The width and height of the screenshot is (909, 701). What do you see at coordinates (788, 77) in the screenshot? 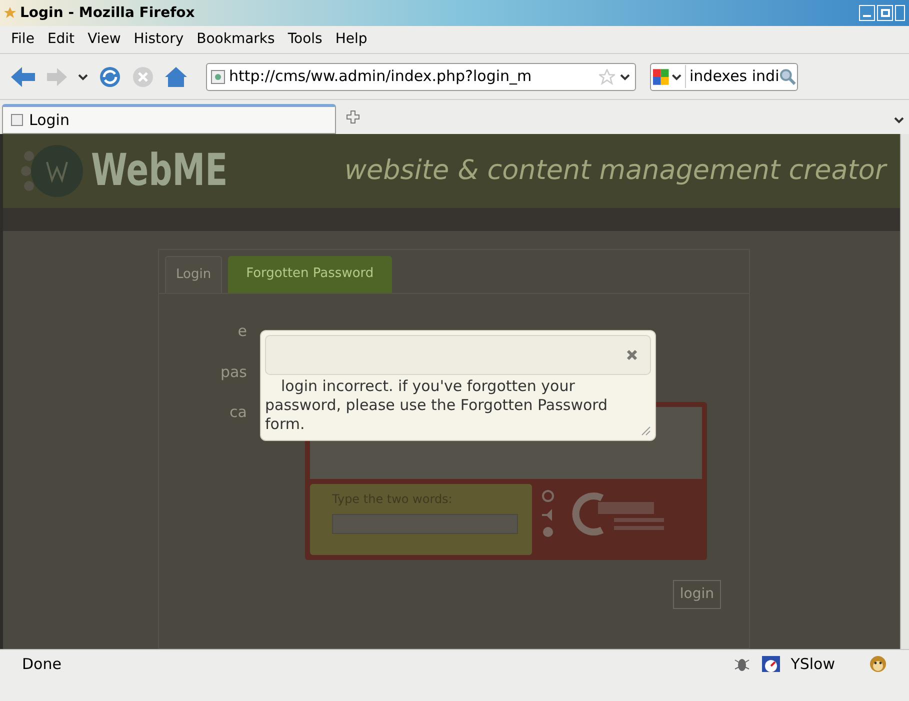
I see `search-icon` at bounding box center [788, 77].